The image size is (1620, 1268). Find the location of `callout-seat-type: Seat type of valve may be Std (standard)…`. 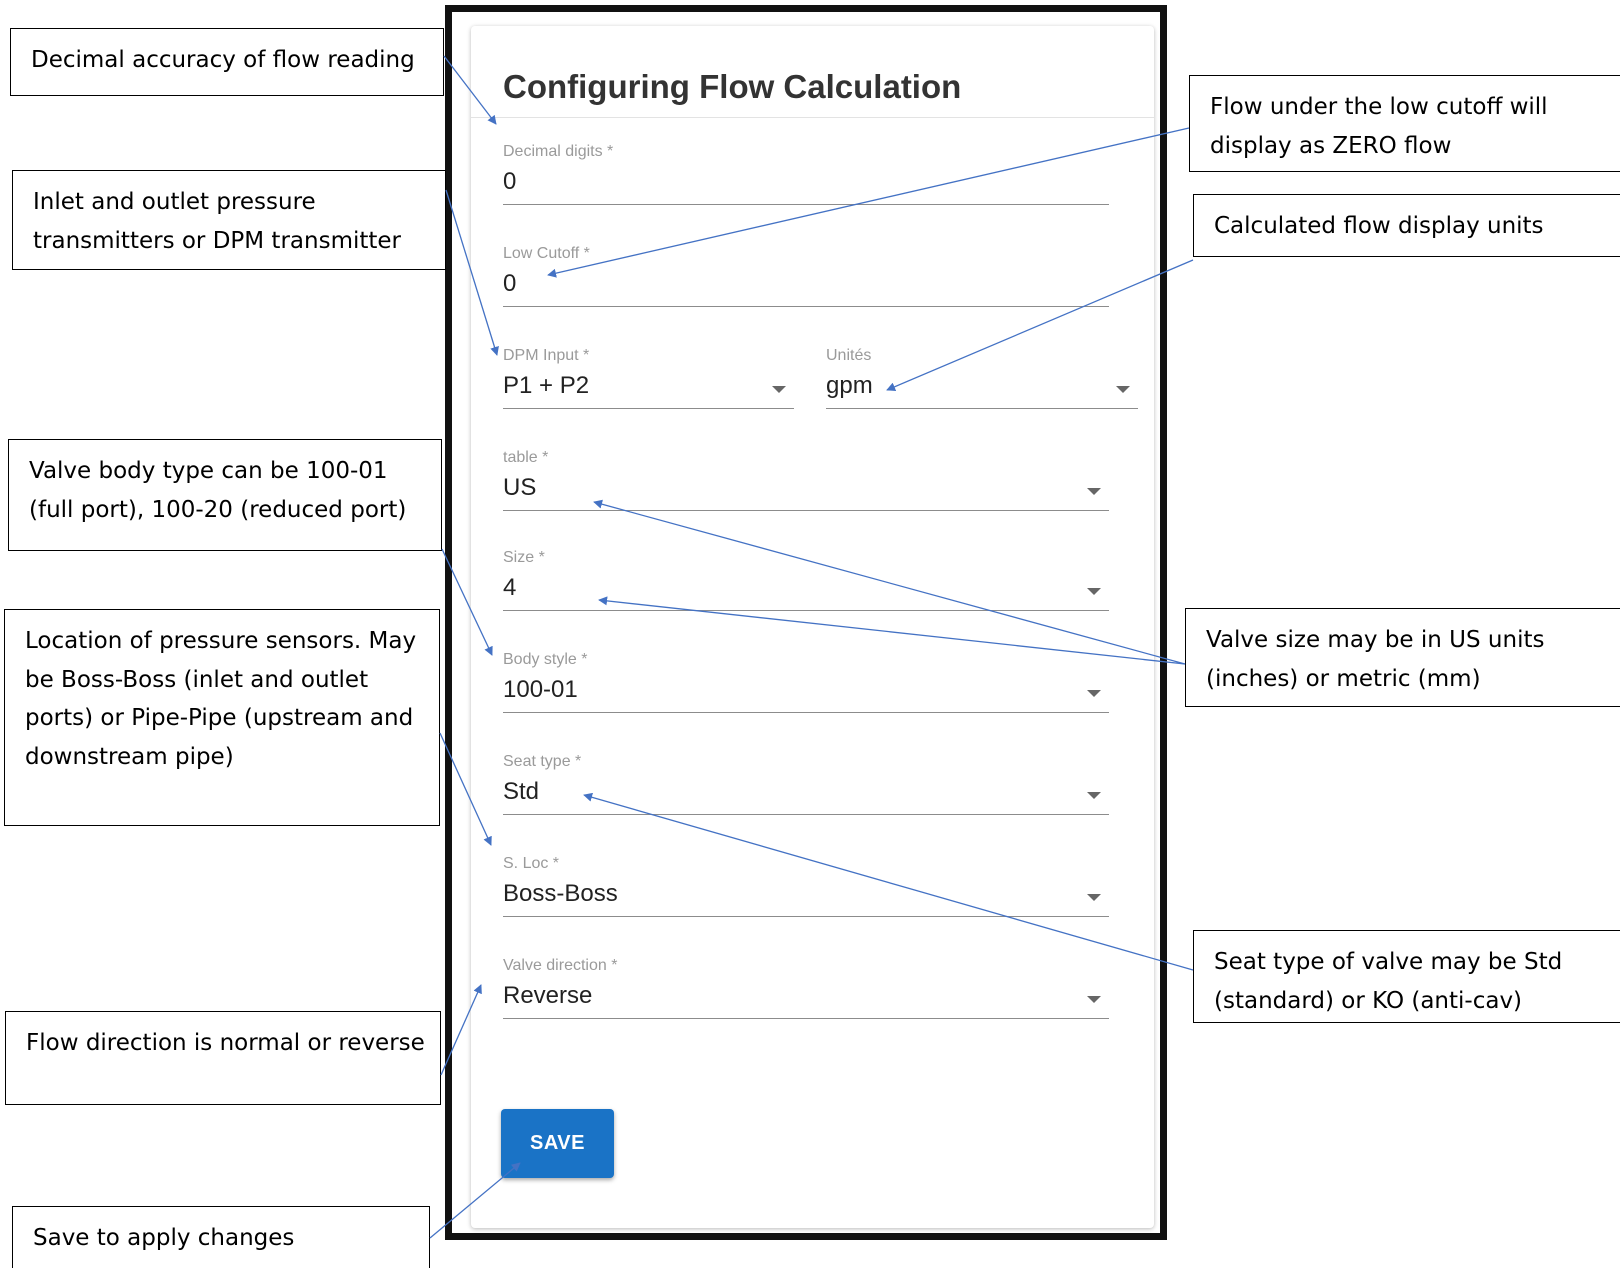

callout-seat-type: Seat type of valve may be Std (standard)… is located at coordinates (1406, 976).